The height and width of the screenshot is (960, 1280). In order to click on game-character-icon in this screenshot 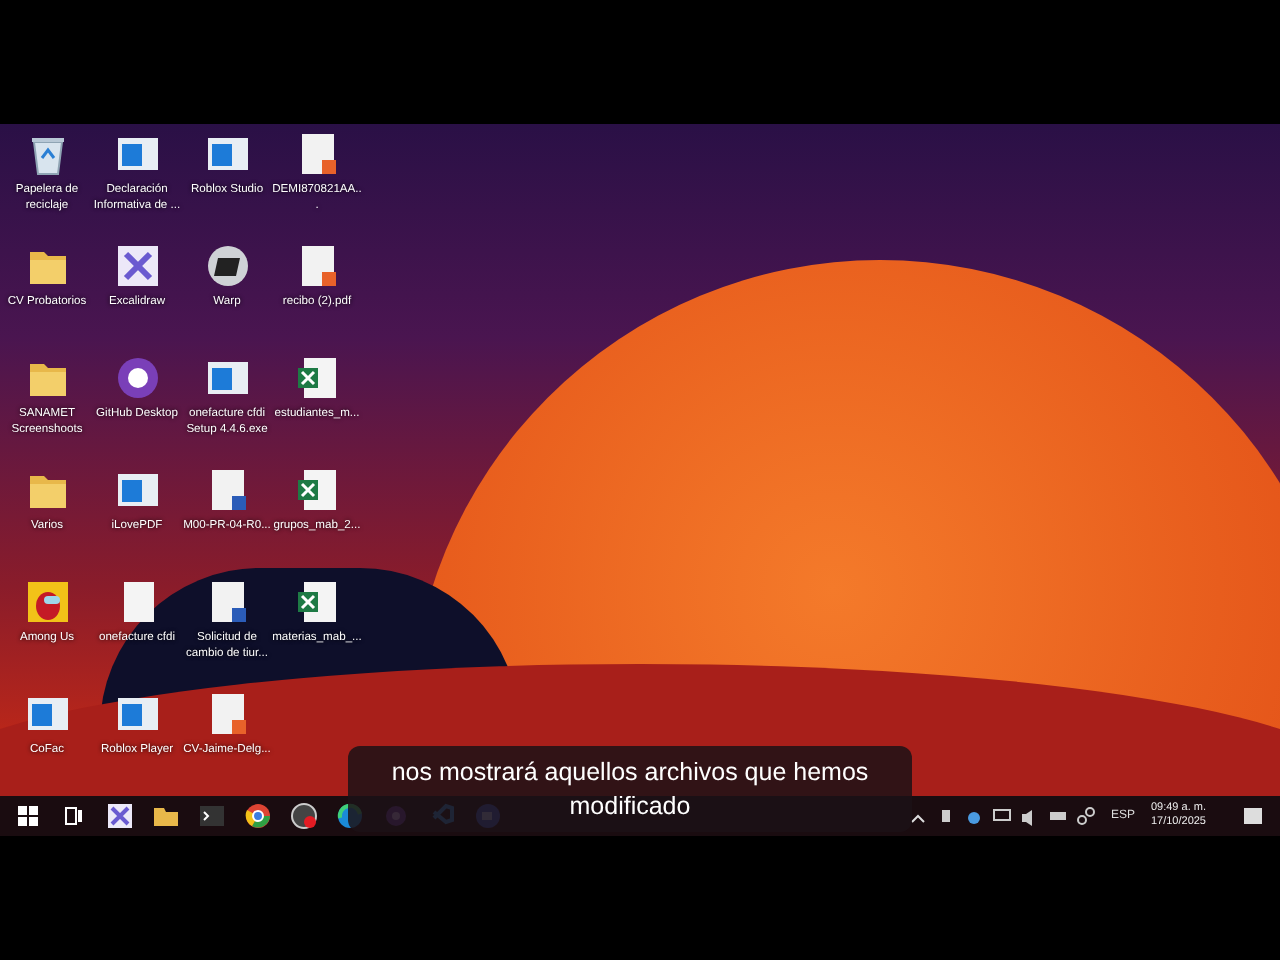, I will do `click(47, 602)`.